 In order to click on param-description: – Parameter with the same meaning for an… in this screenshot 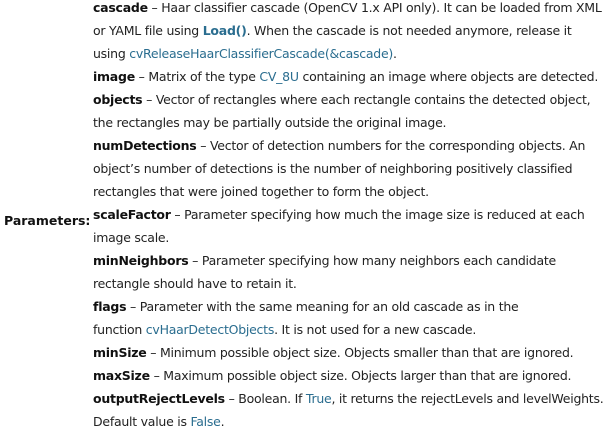, I will do `click(324, 306)`.